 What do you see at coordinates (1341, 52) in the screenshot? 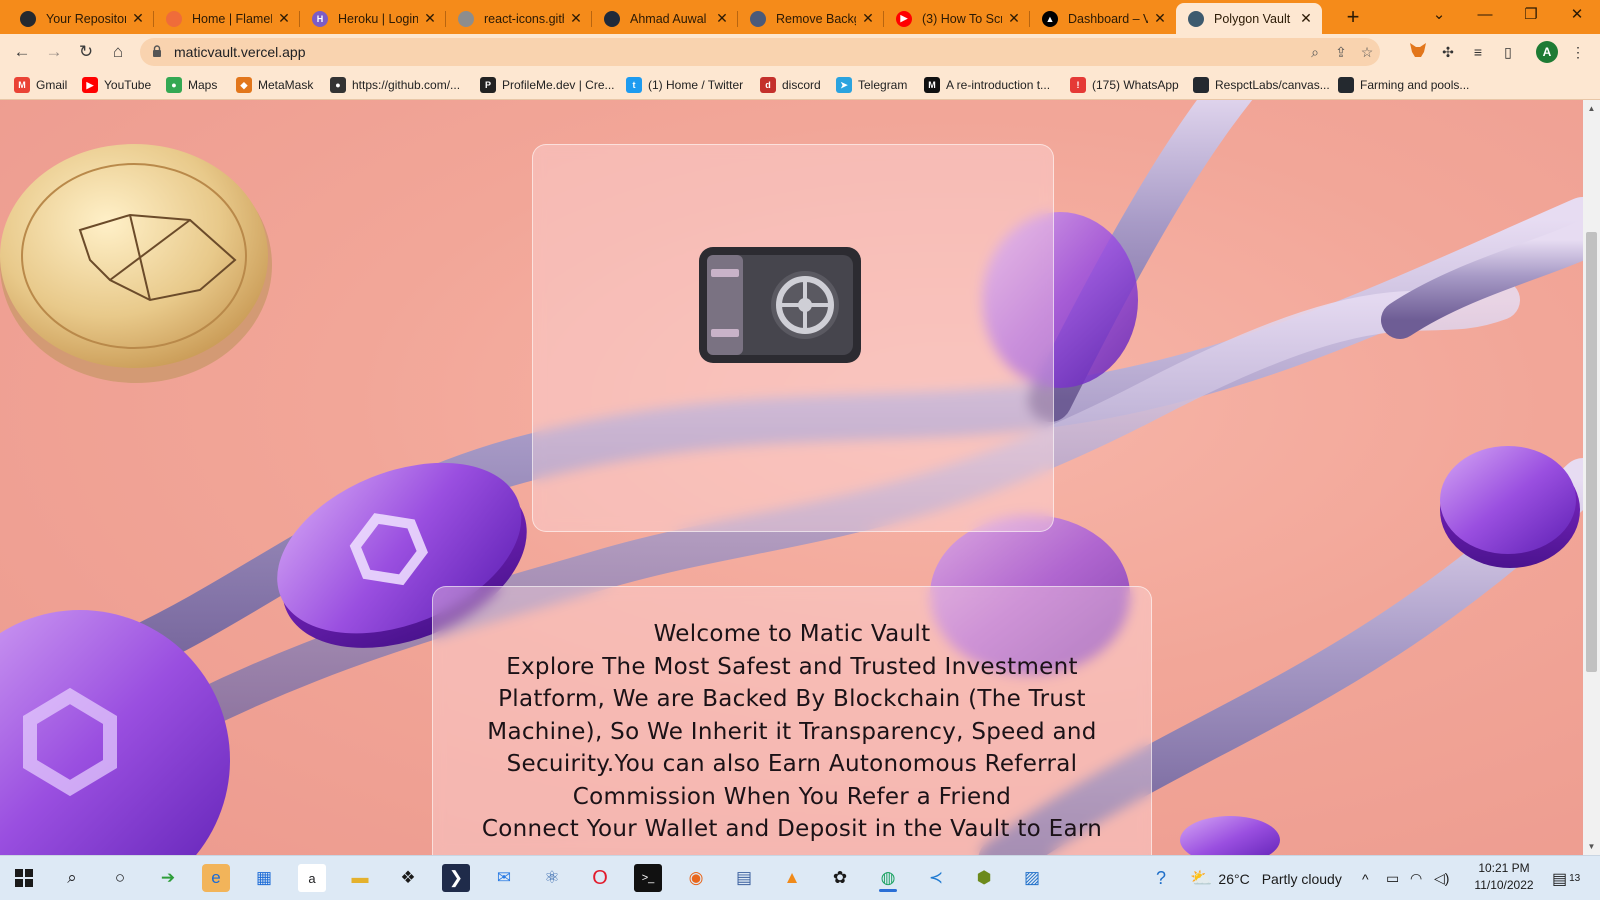
I see `share-icon: ⇪` at bounding box center [1341, 52].